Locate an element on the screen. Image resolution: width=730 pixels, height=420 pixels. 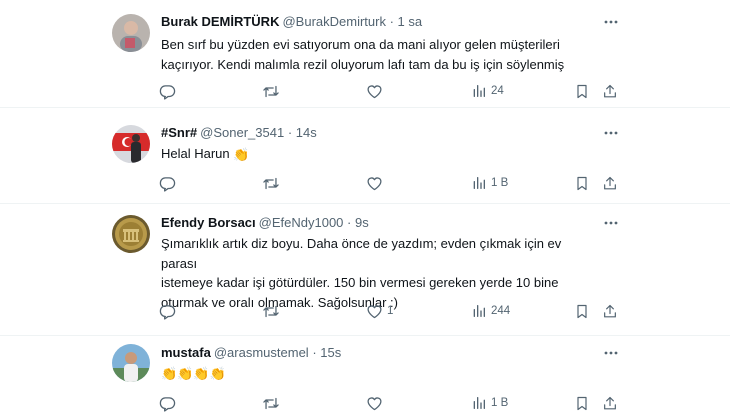
clapping-hands-emoji: 👏👏👏👏 is located at coordinates (193, 373).